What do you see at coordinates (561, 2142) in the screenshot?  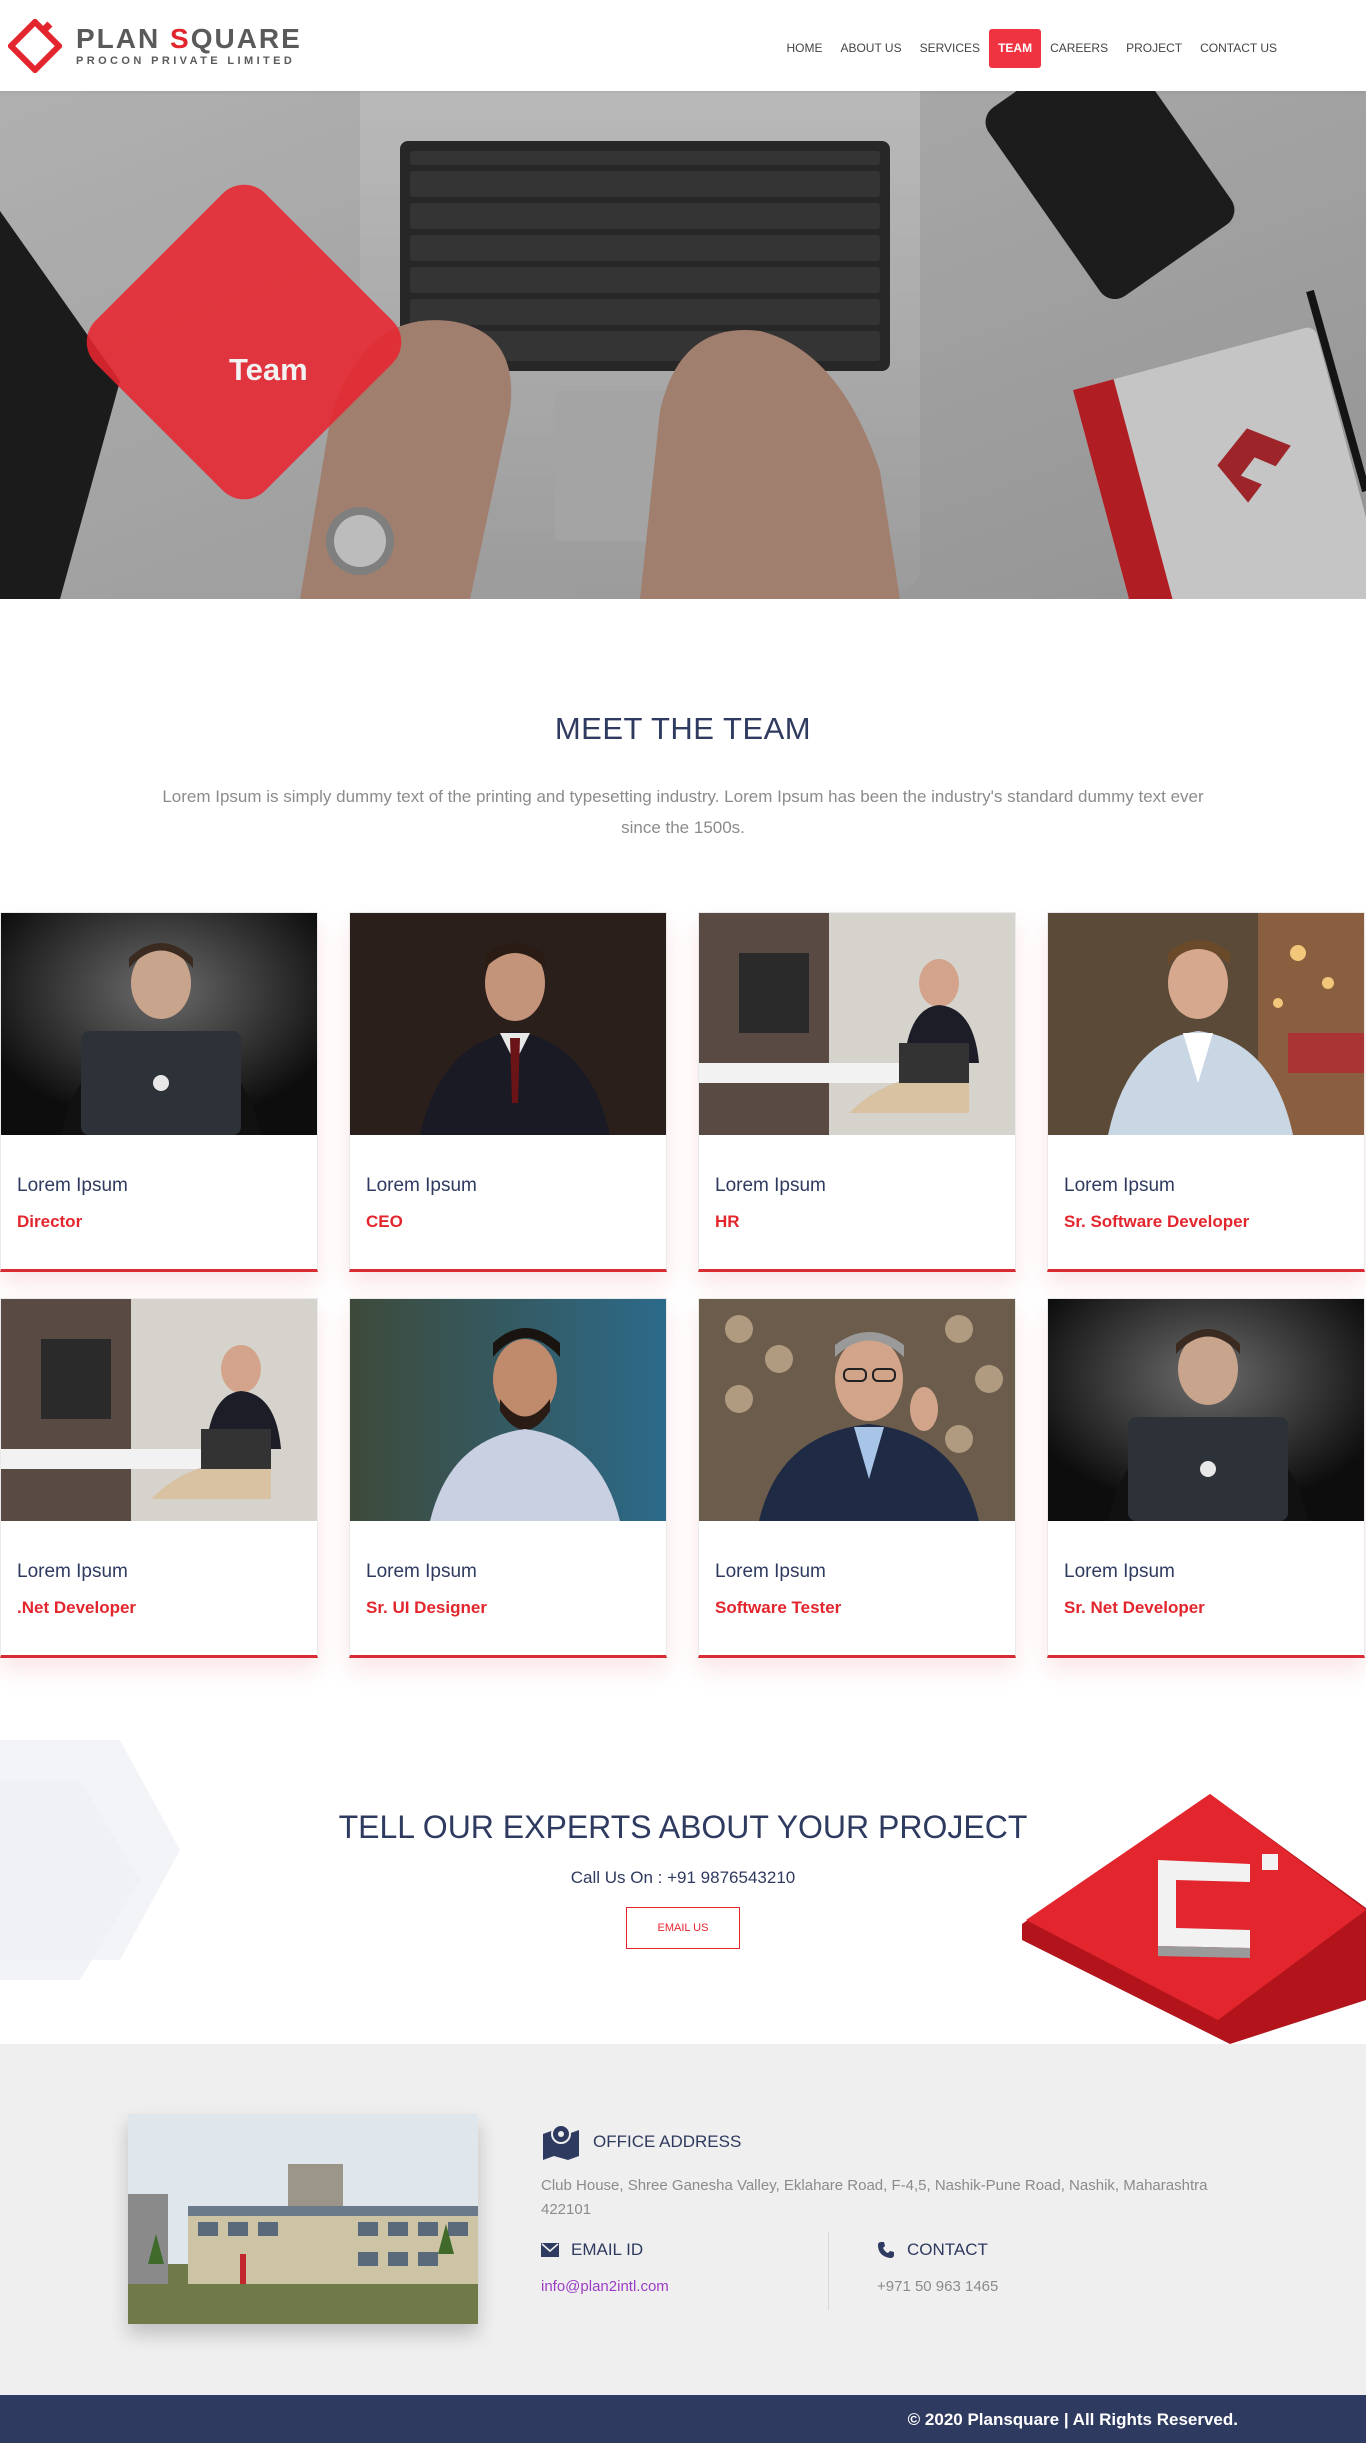 I see `map-marker-icon` at bounding box center [561, 2142].